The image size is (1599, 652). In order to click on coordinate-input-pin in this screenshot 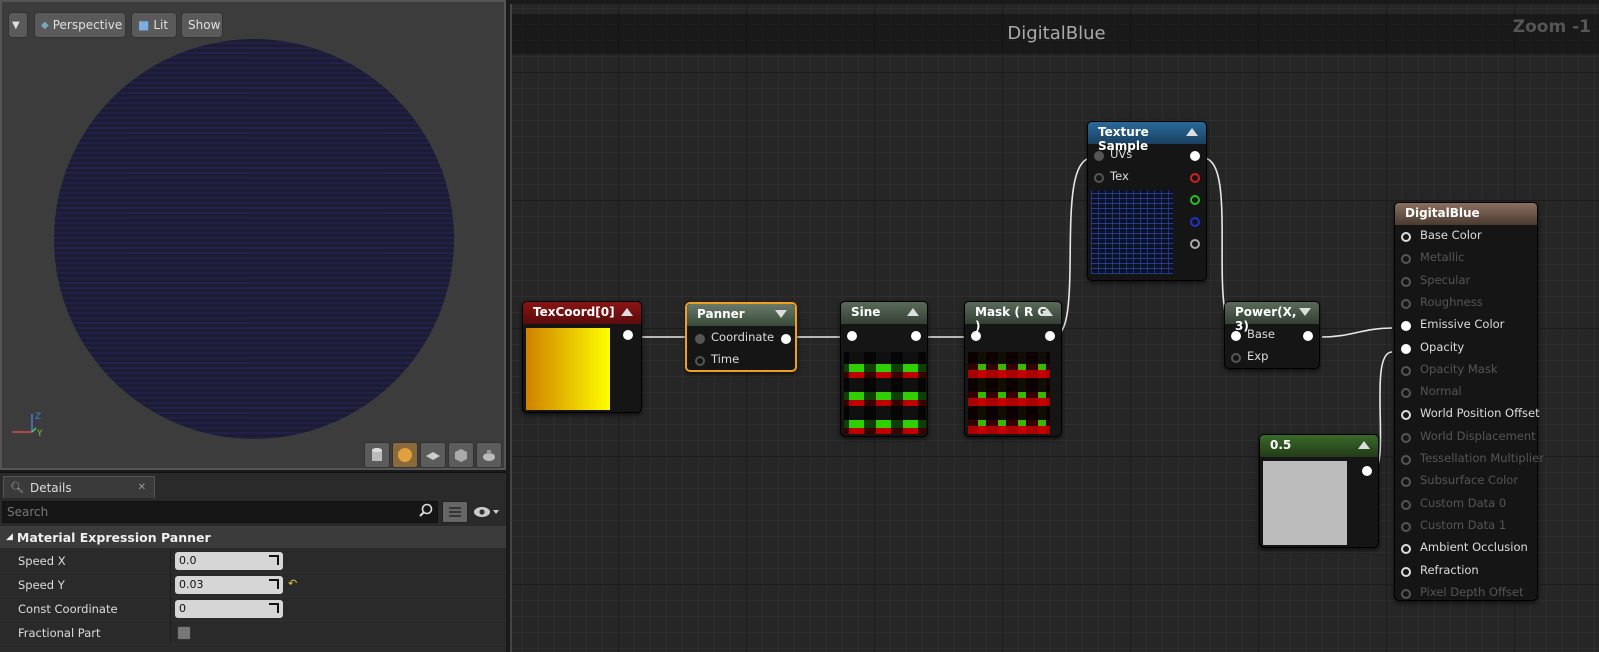, I will do `click(700, 339)`.